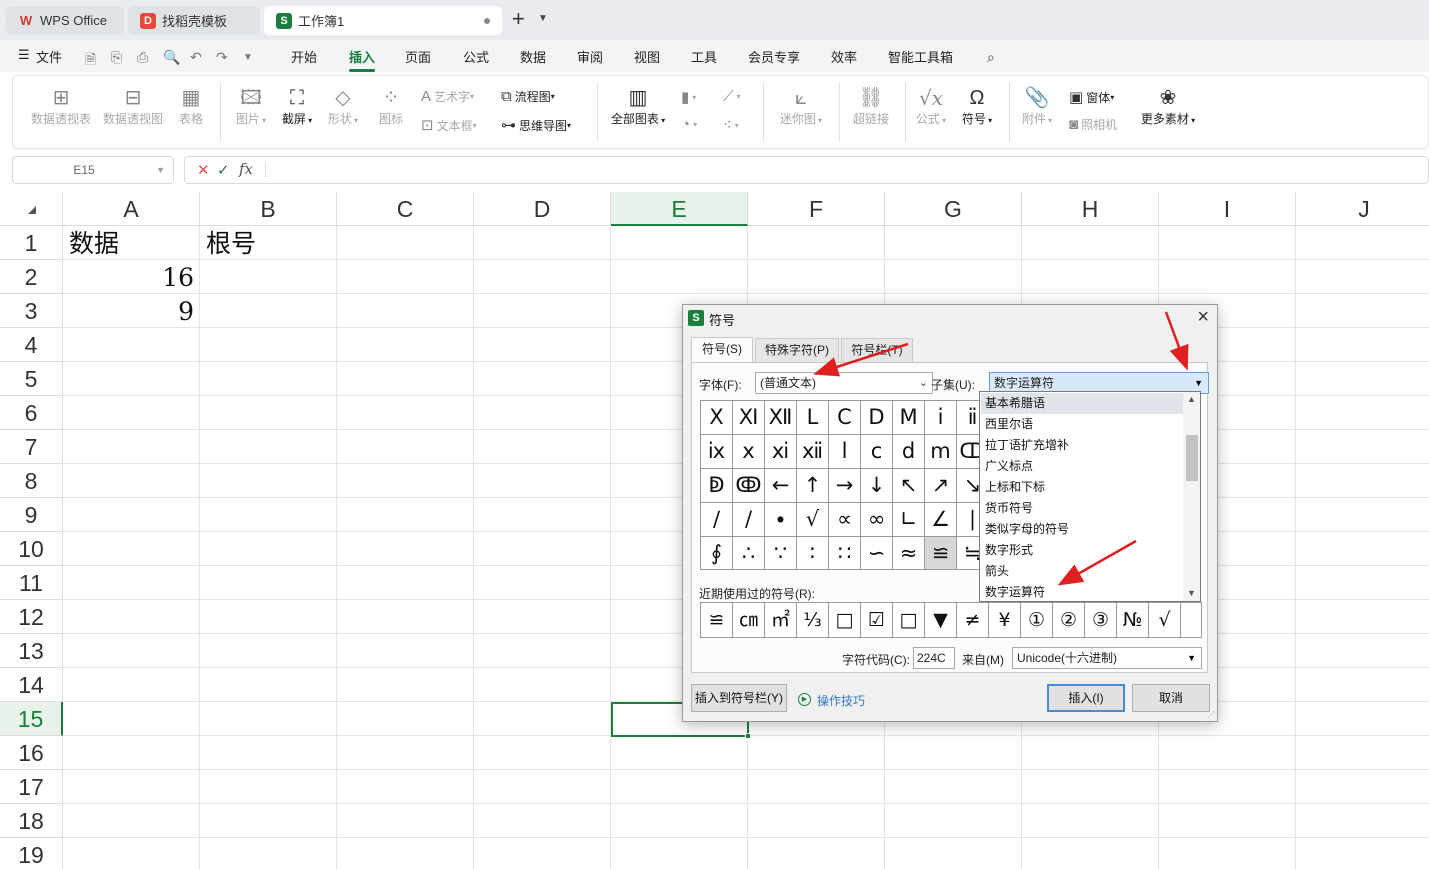 The width and height of the screenshot is (1429, 869). Describe the element at coordinates (31, 515) in the screenshot. I see `row-header-9: 9` at that location.